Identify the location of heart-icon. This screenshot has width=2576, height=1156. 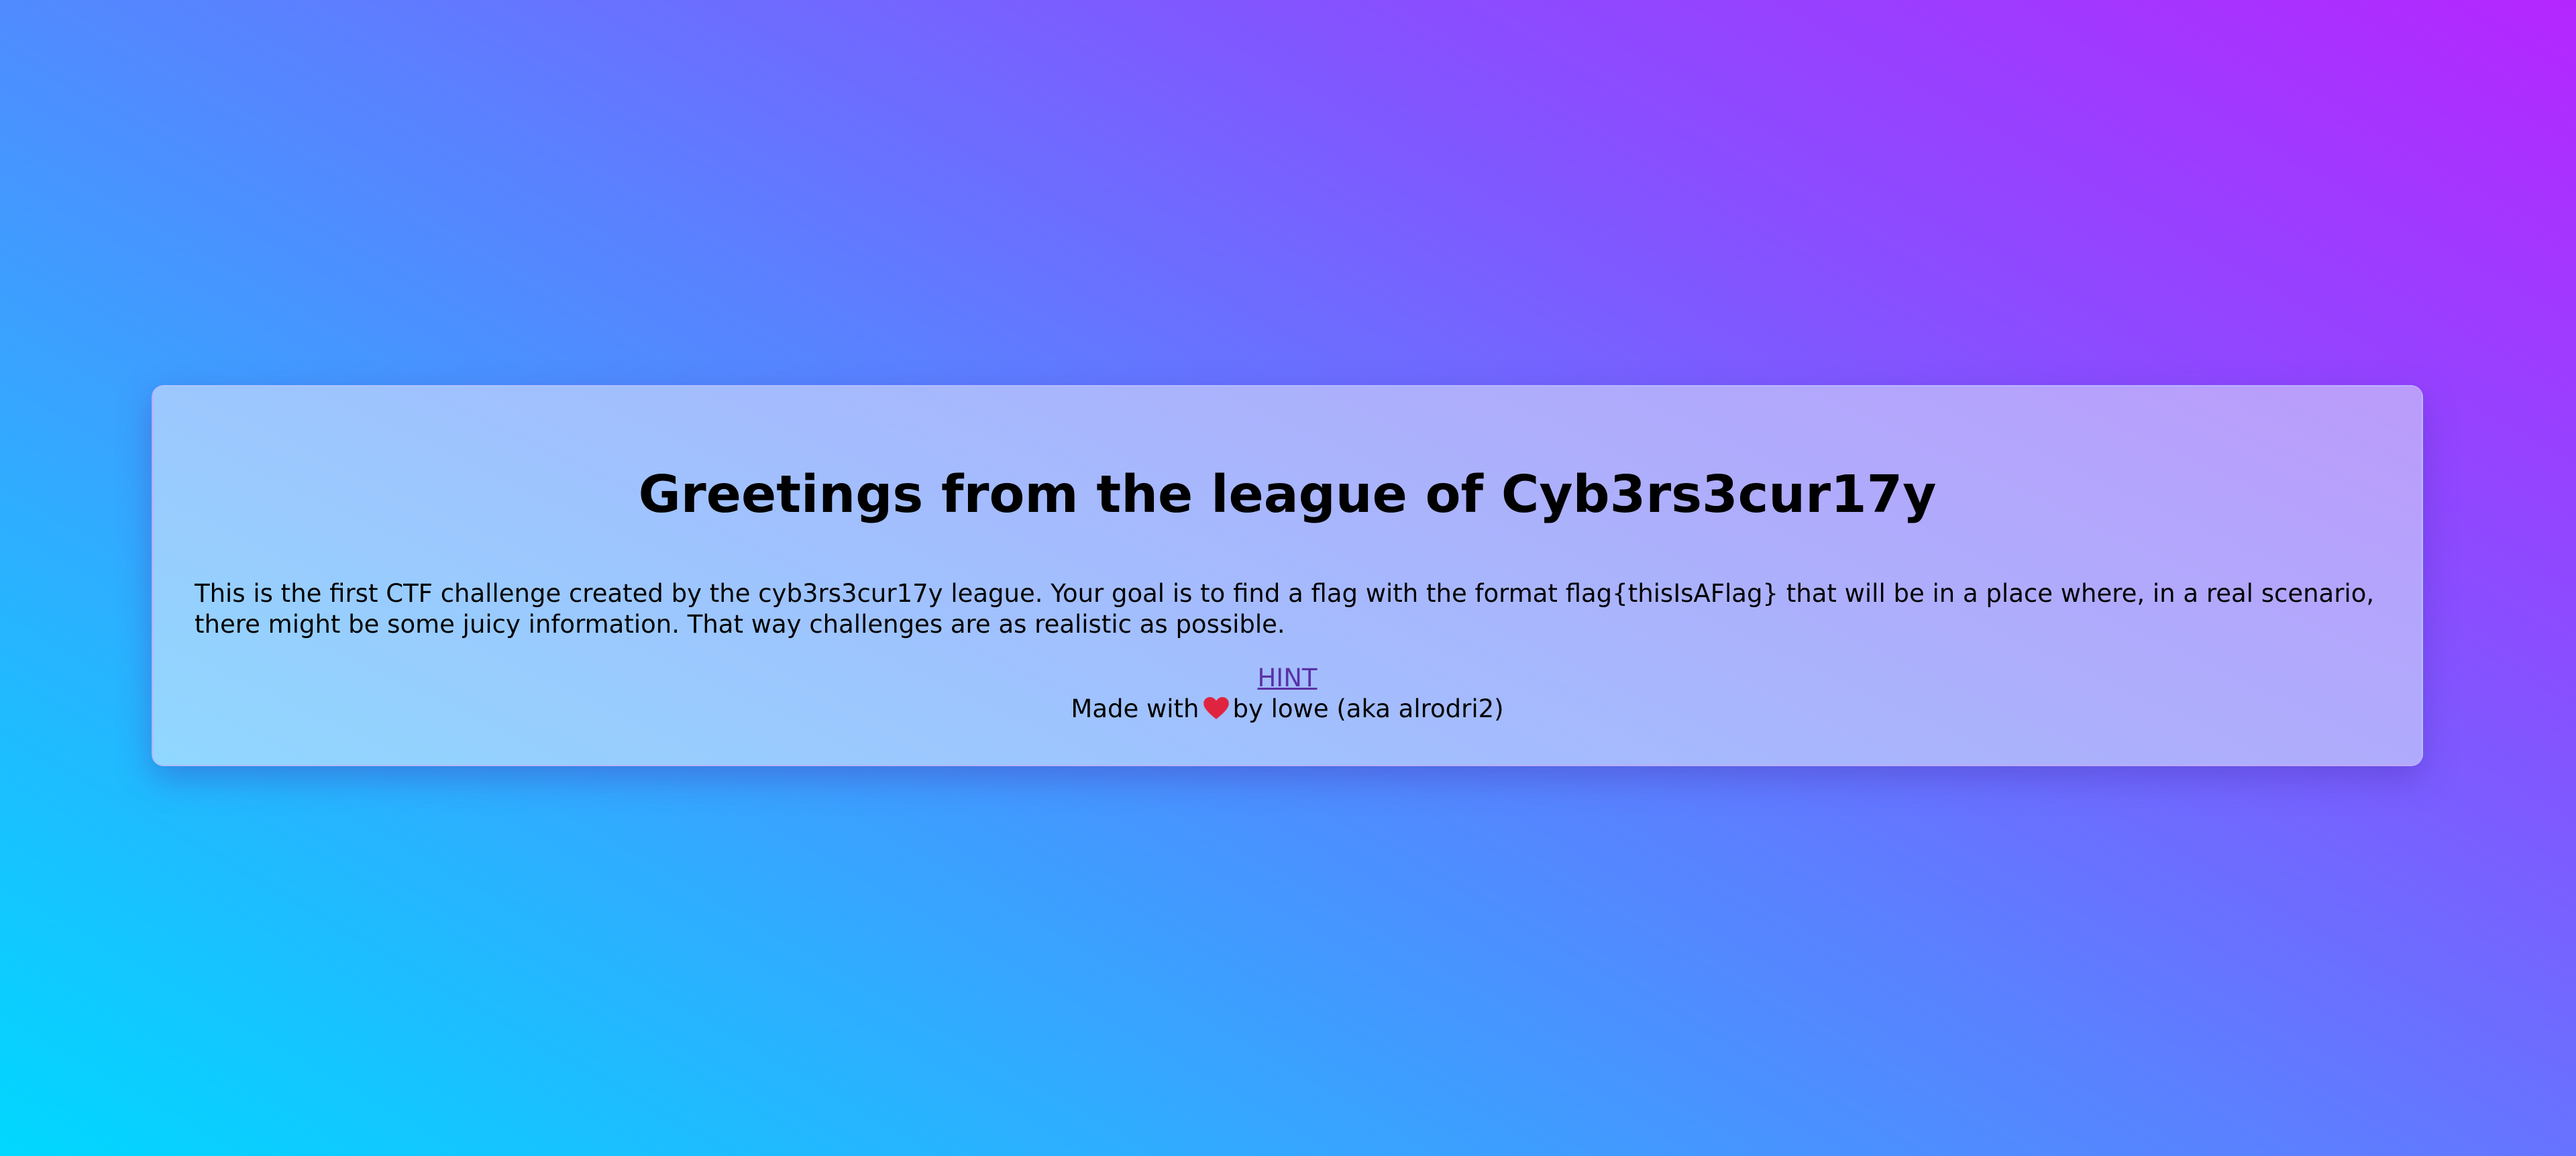
(1216, 708).